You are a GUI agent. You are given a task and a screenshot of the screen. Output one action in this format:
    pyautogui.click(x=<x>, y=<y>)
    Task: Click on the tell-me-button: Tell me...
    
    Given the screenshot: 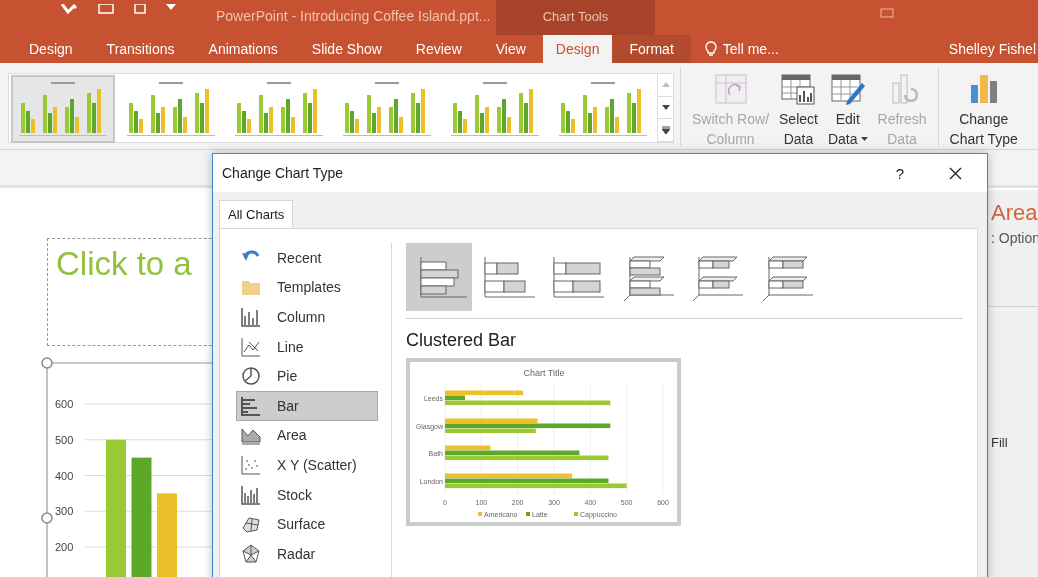 What is the action you would take?
    pyautogui.click(x=741, y=49)
    